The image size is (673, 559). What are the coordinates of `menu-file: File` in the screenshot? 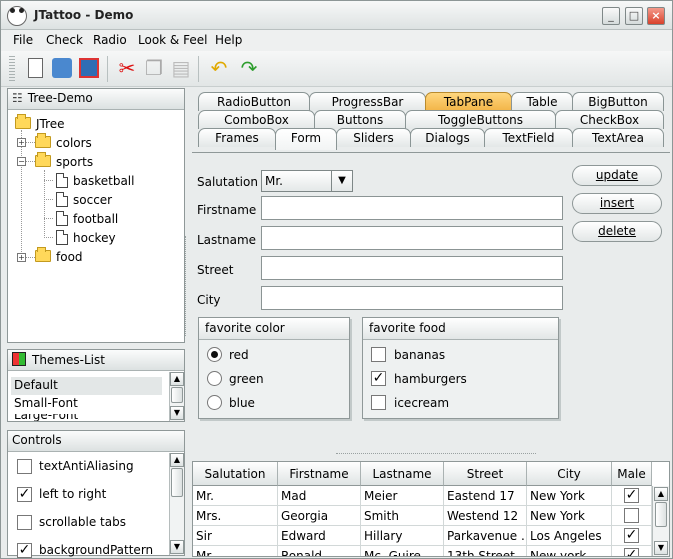 It's located at (23, 40).